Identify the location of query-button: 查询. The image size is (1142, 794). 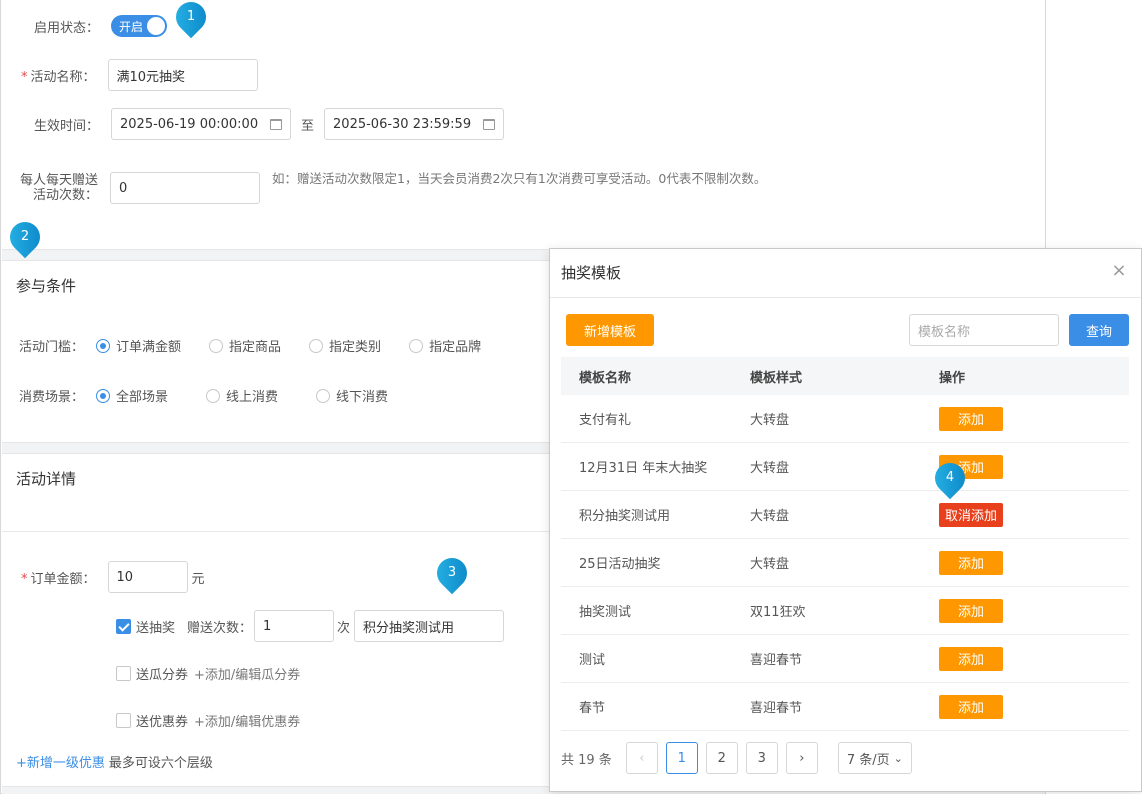
(1099, 330).